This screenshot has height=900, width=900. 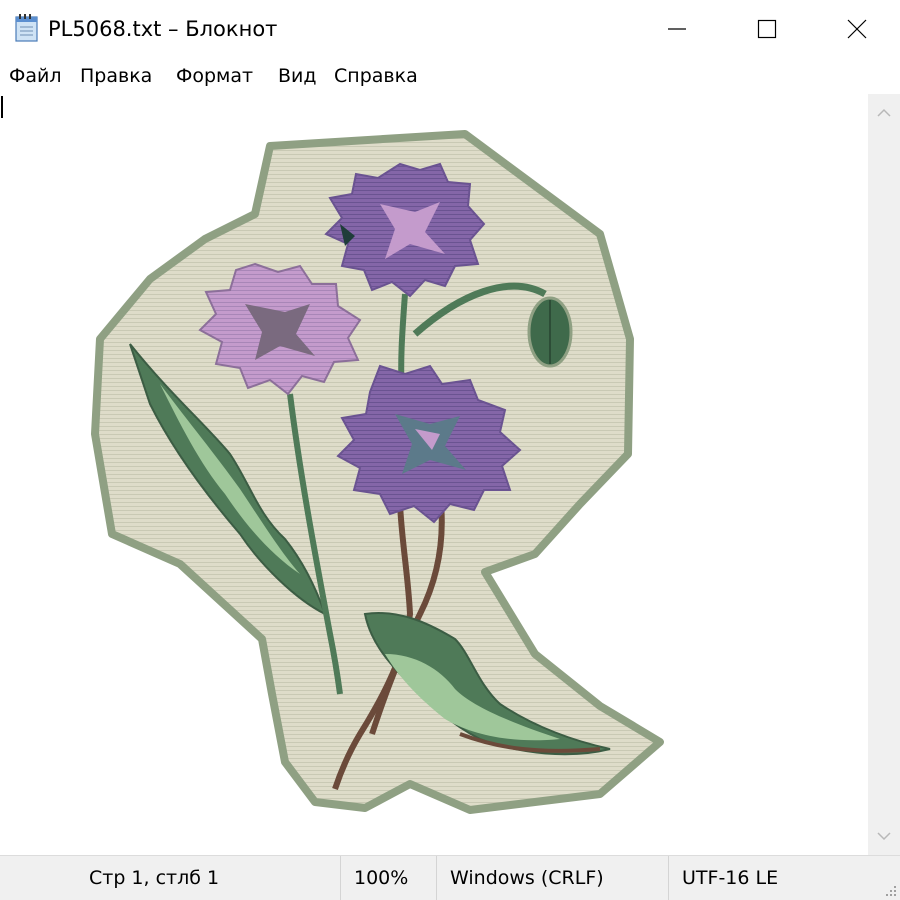 What do you see at coordinates (163, 29) in the screenshot?
I see `window-title: PL5068.txt – Блокнот` at bounding box center [163, 29].